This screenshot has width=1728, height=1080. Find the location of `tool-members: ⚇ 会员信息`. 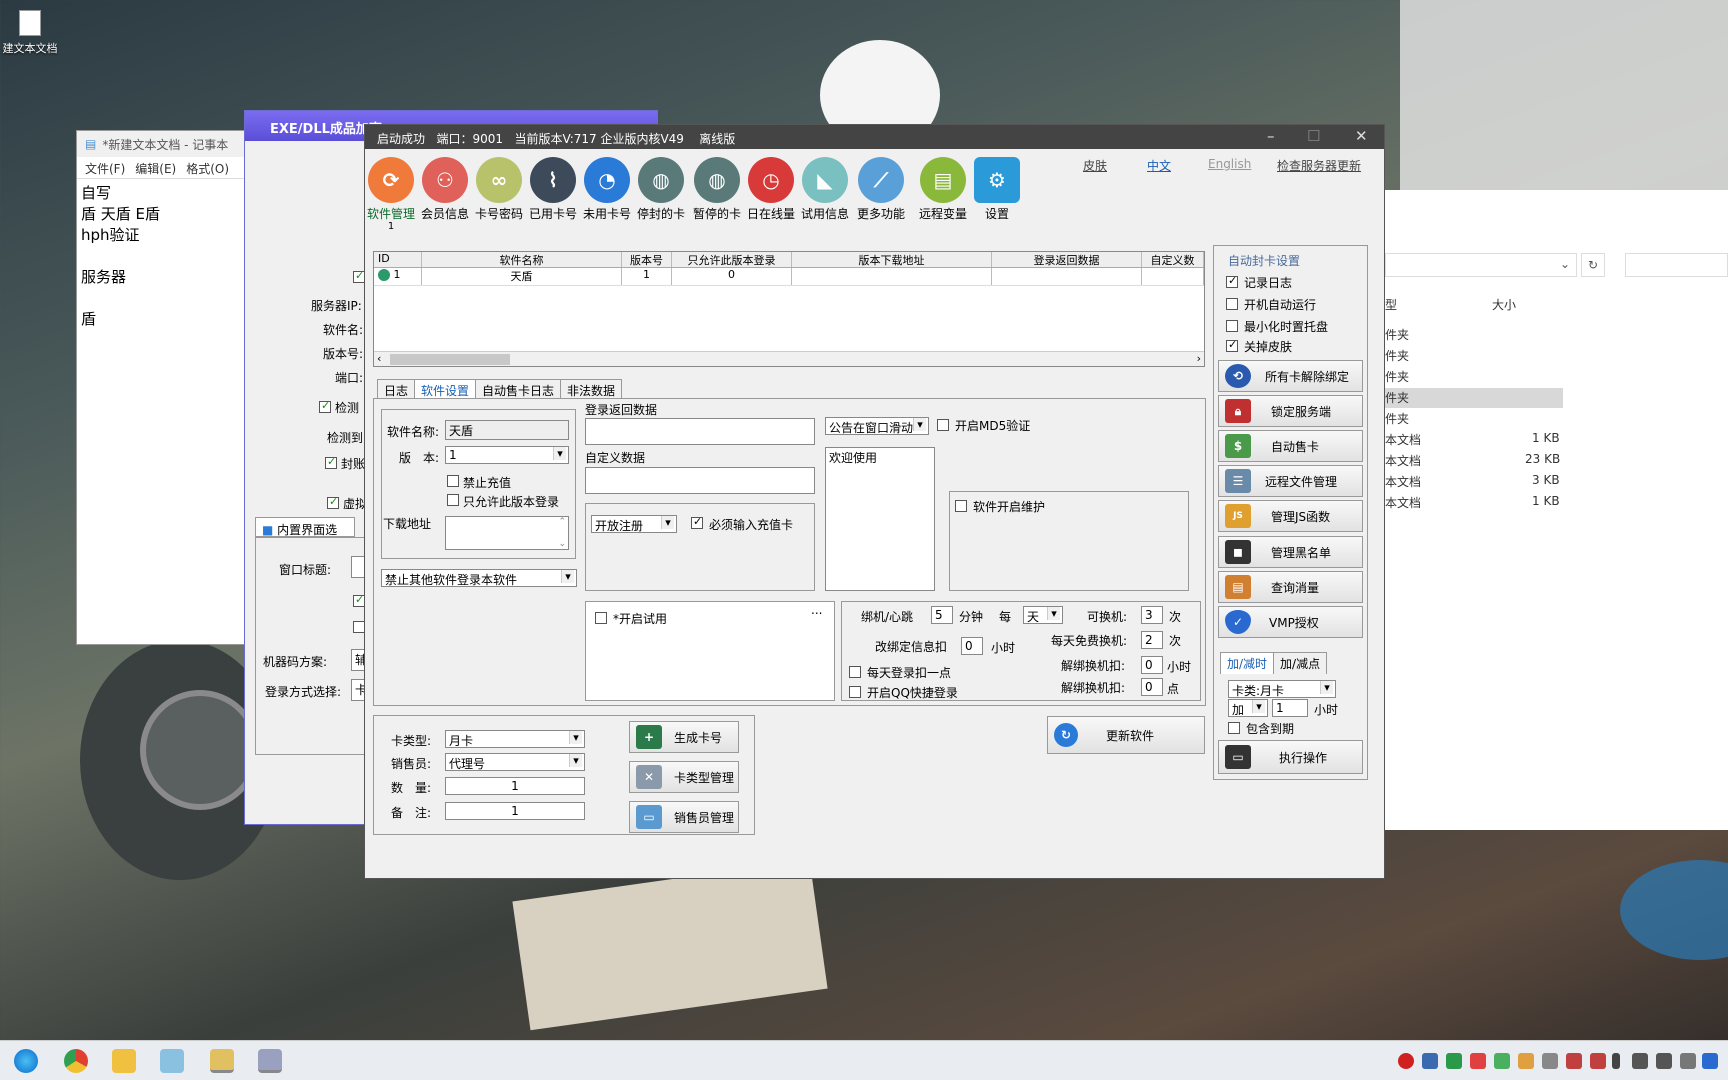

tool-members: ⚇ 会员信息 is located at coordinates (445, 189).